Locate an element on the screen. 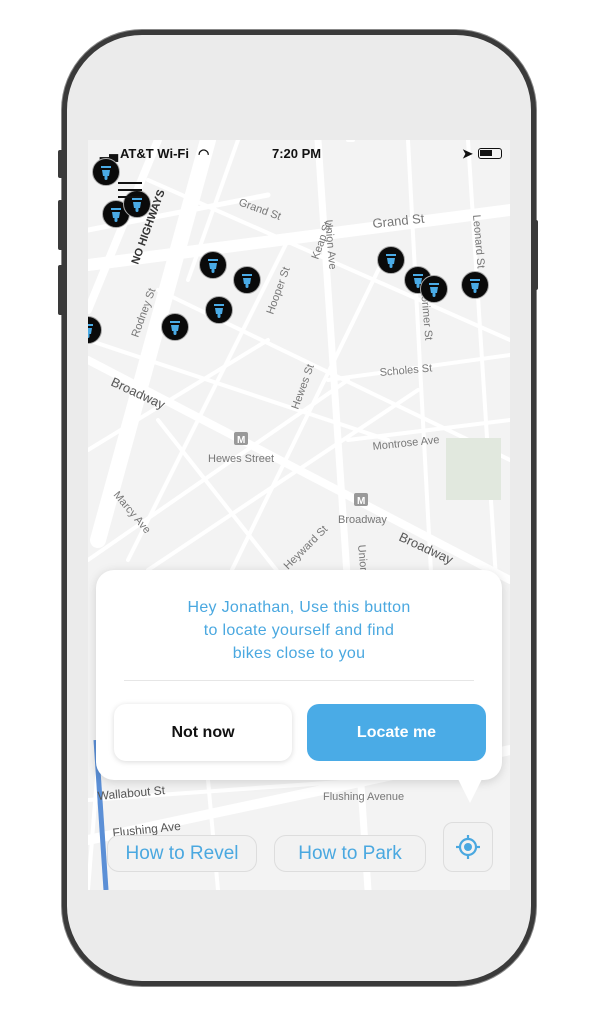 This screenshot has width=594, height=1024. battery-icon is located at coordinates (490, 153).